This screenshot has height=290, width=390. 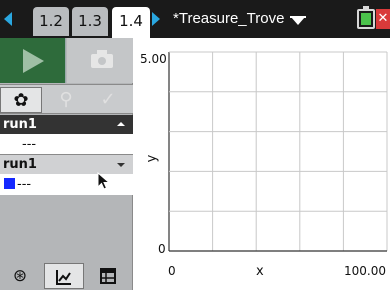 I want to click on table-view-button, so click(x=108, y=276).